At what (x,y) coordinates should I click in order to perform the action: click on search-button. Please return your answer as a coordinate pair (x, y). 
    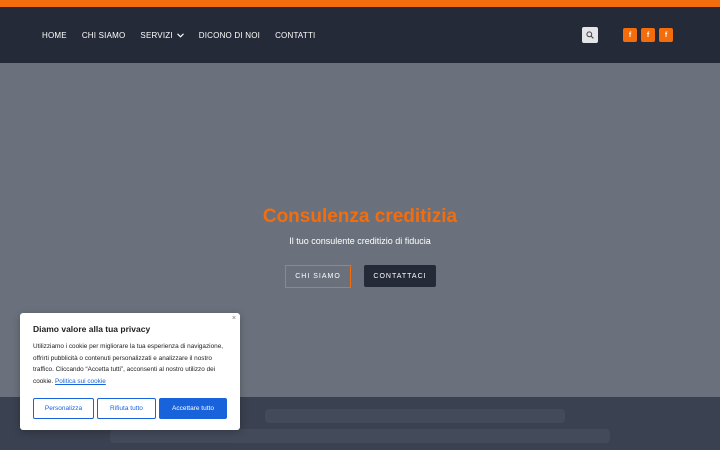
    Looking at the image, I should click on (590, 35).